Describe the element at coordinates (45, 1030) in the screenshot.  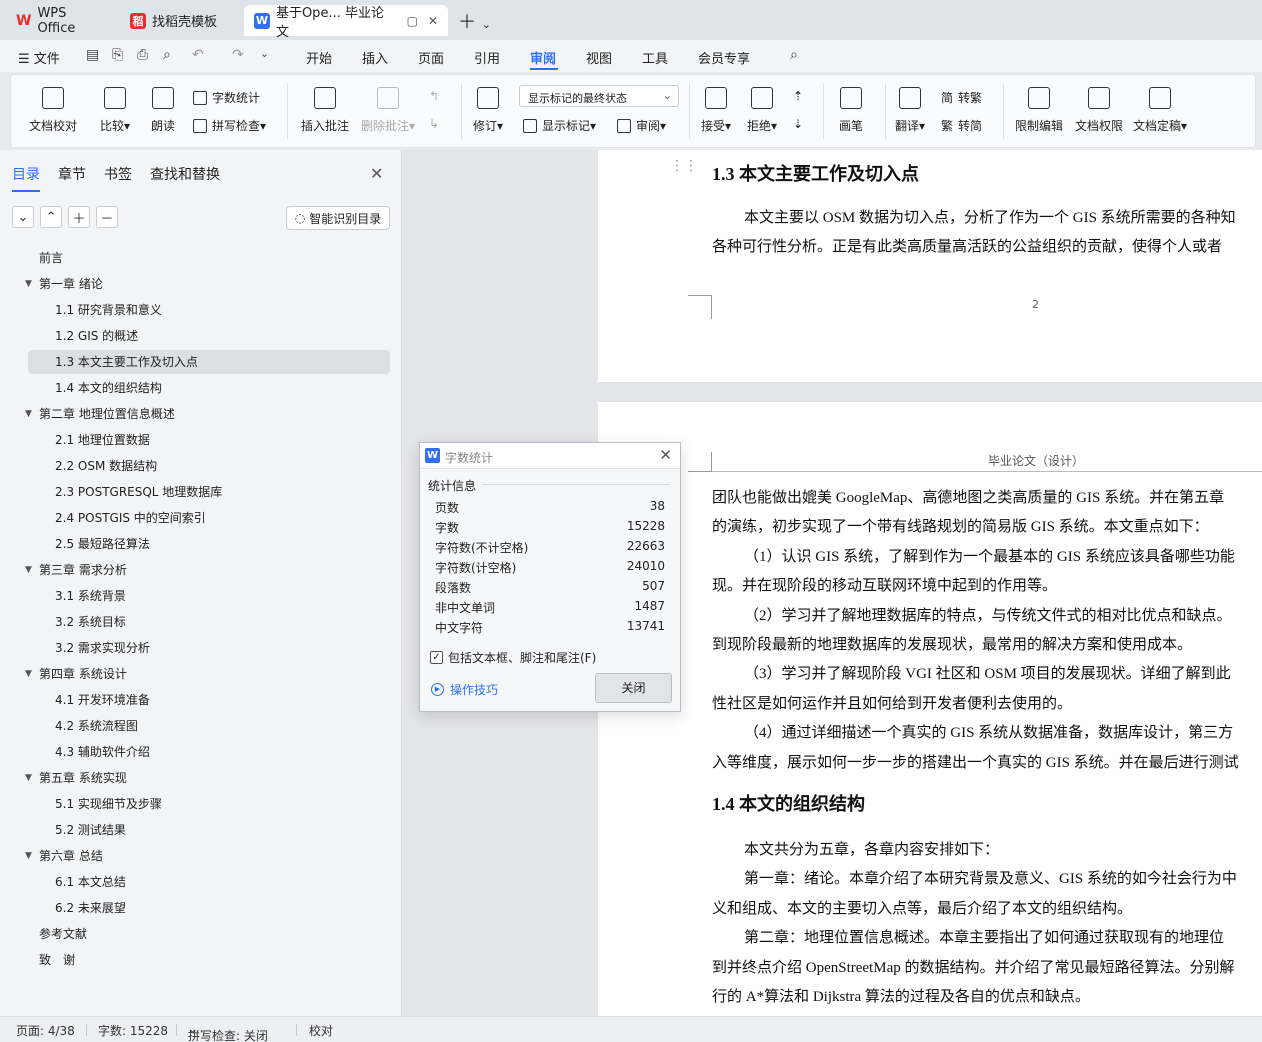
I see `status-page: 页面: 4/38` at that location.